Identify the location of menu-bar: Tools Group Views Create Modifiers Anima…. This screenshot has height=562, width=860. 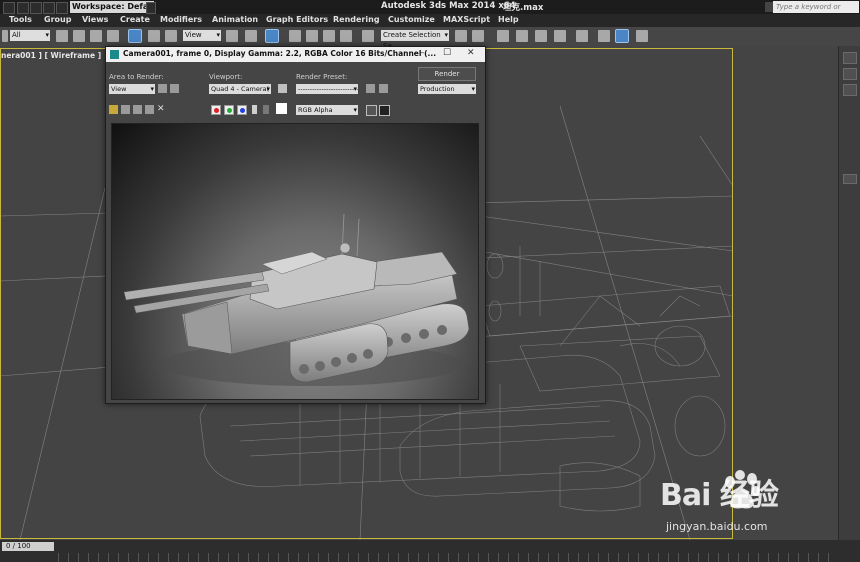
(430, 20).